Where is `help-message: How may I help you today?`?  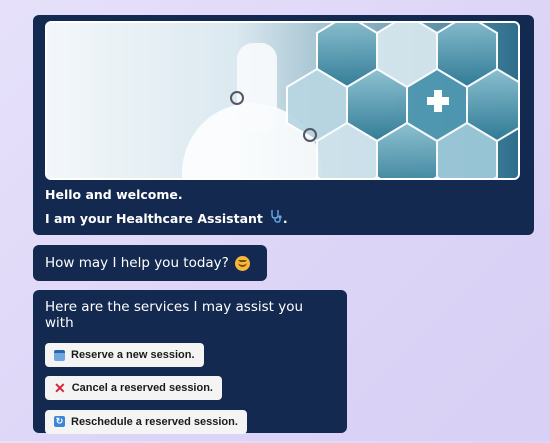 help-message: How may I help you today? is located at coordinates (150, 263).